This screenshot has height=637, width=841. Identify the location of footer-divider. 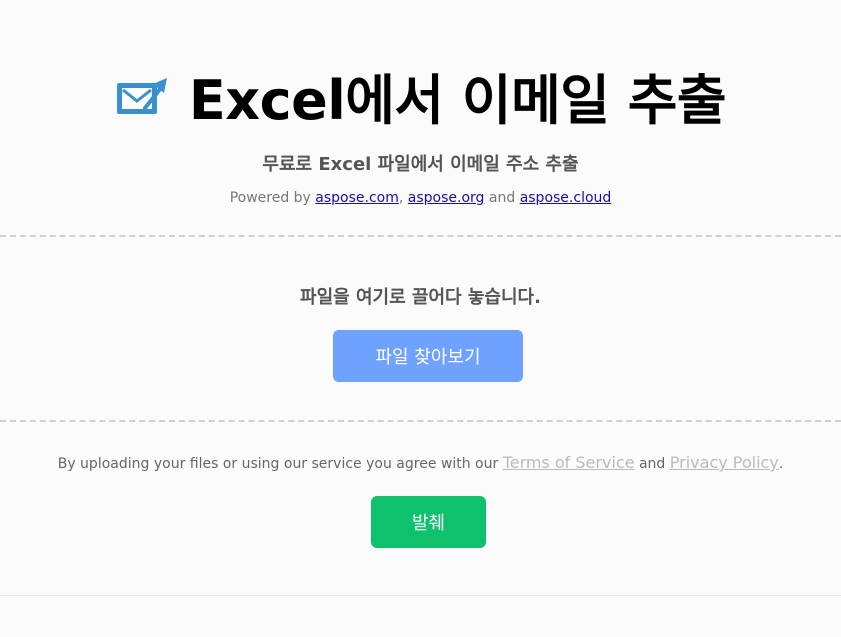
(420, 595).